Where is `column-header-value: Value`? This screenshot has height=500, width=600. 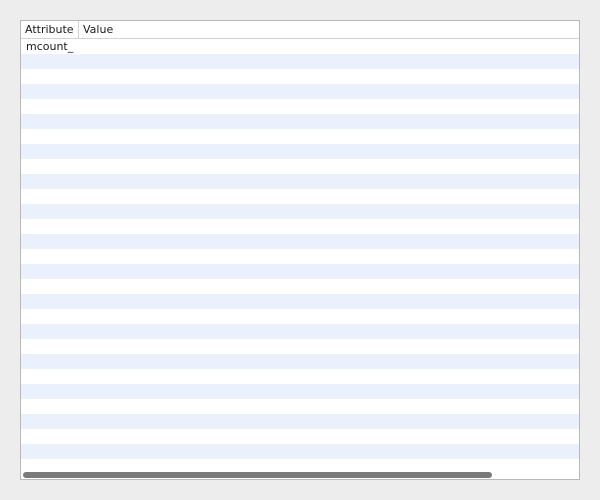 column-header-value: Value is located at coordinates (329, 29).